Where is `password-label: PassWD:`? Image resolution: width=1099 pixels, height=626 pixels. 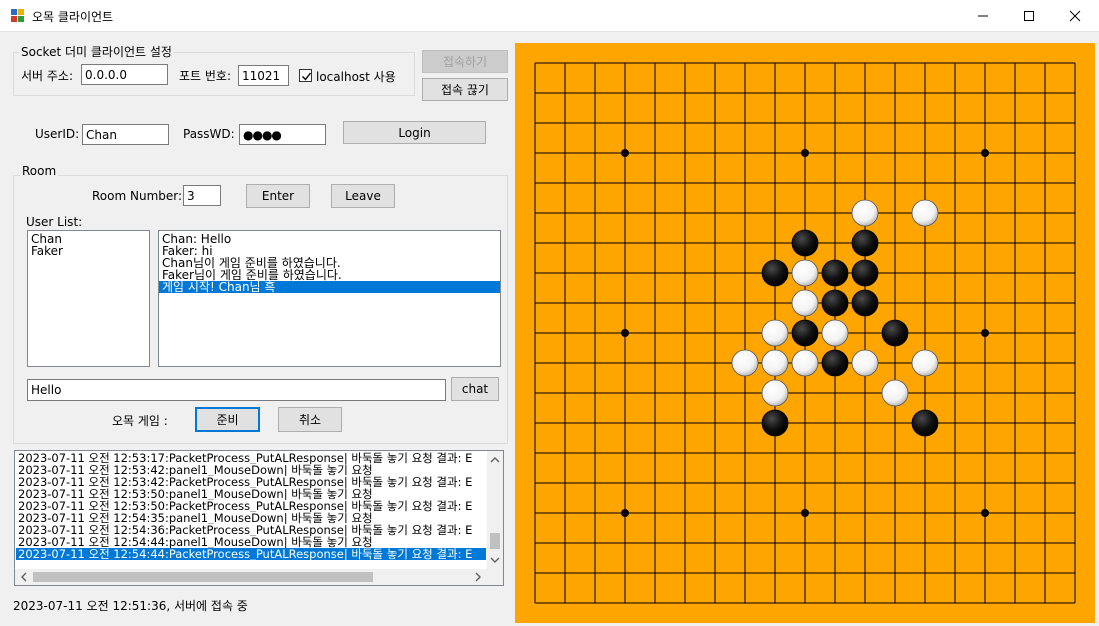 password-label: PassWD: is located at coordinates (209, 134).